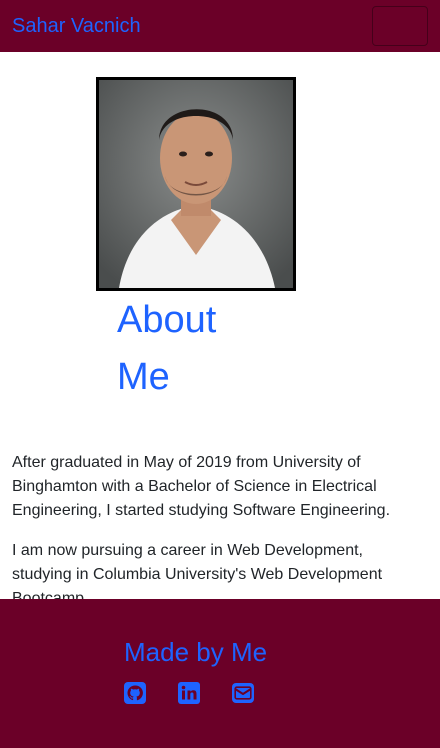 This screenshot has height=748, width=440. I want to click on linkedin-icon, so click(189, 693).